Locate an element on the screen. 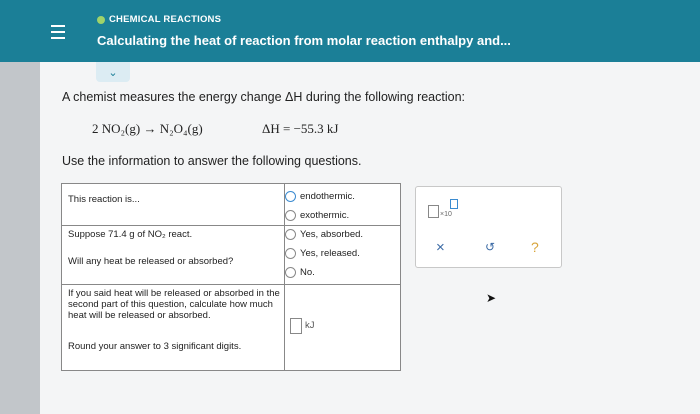 The height and width of the screenshot is (414, 700). unit-label: kJ is located at coordinates (310, 325).